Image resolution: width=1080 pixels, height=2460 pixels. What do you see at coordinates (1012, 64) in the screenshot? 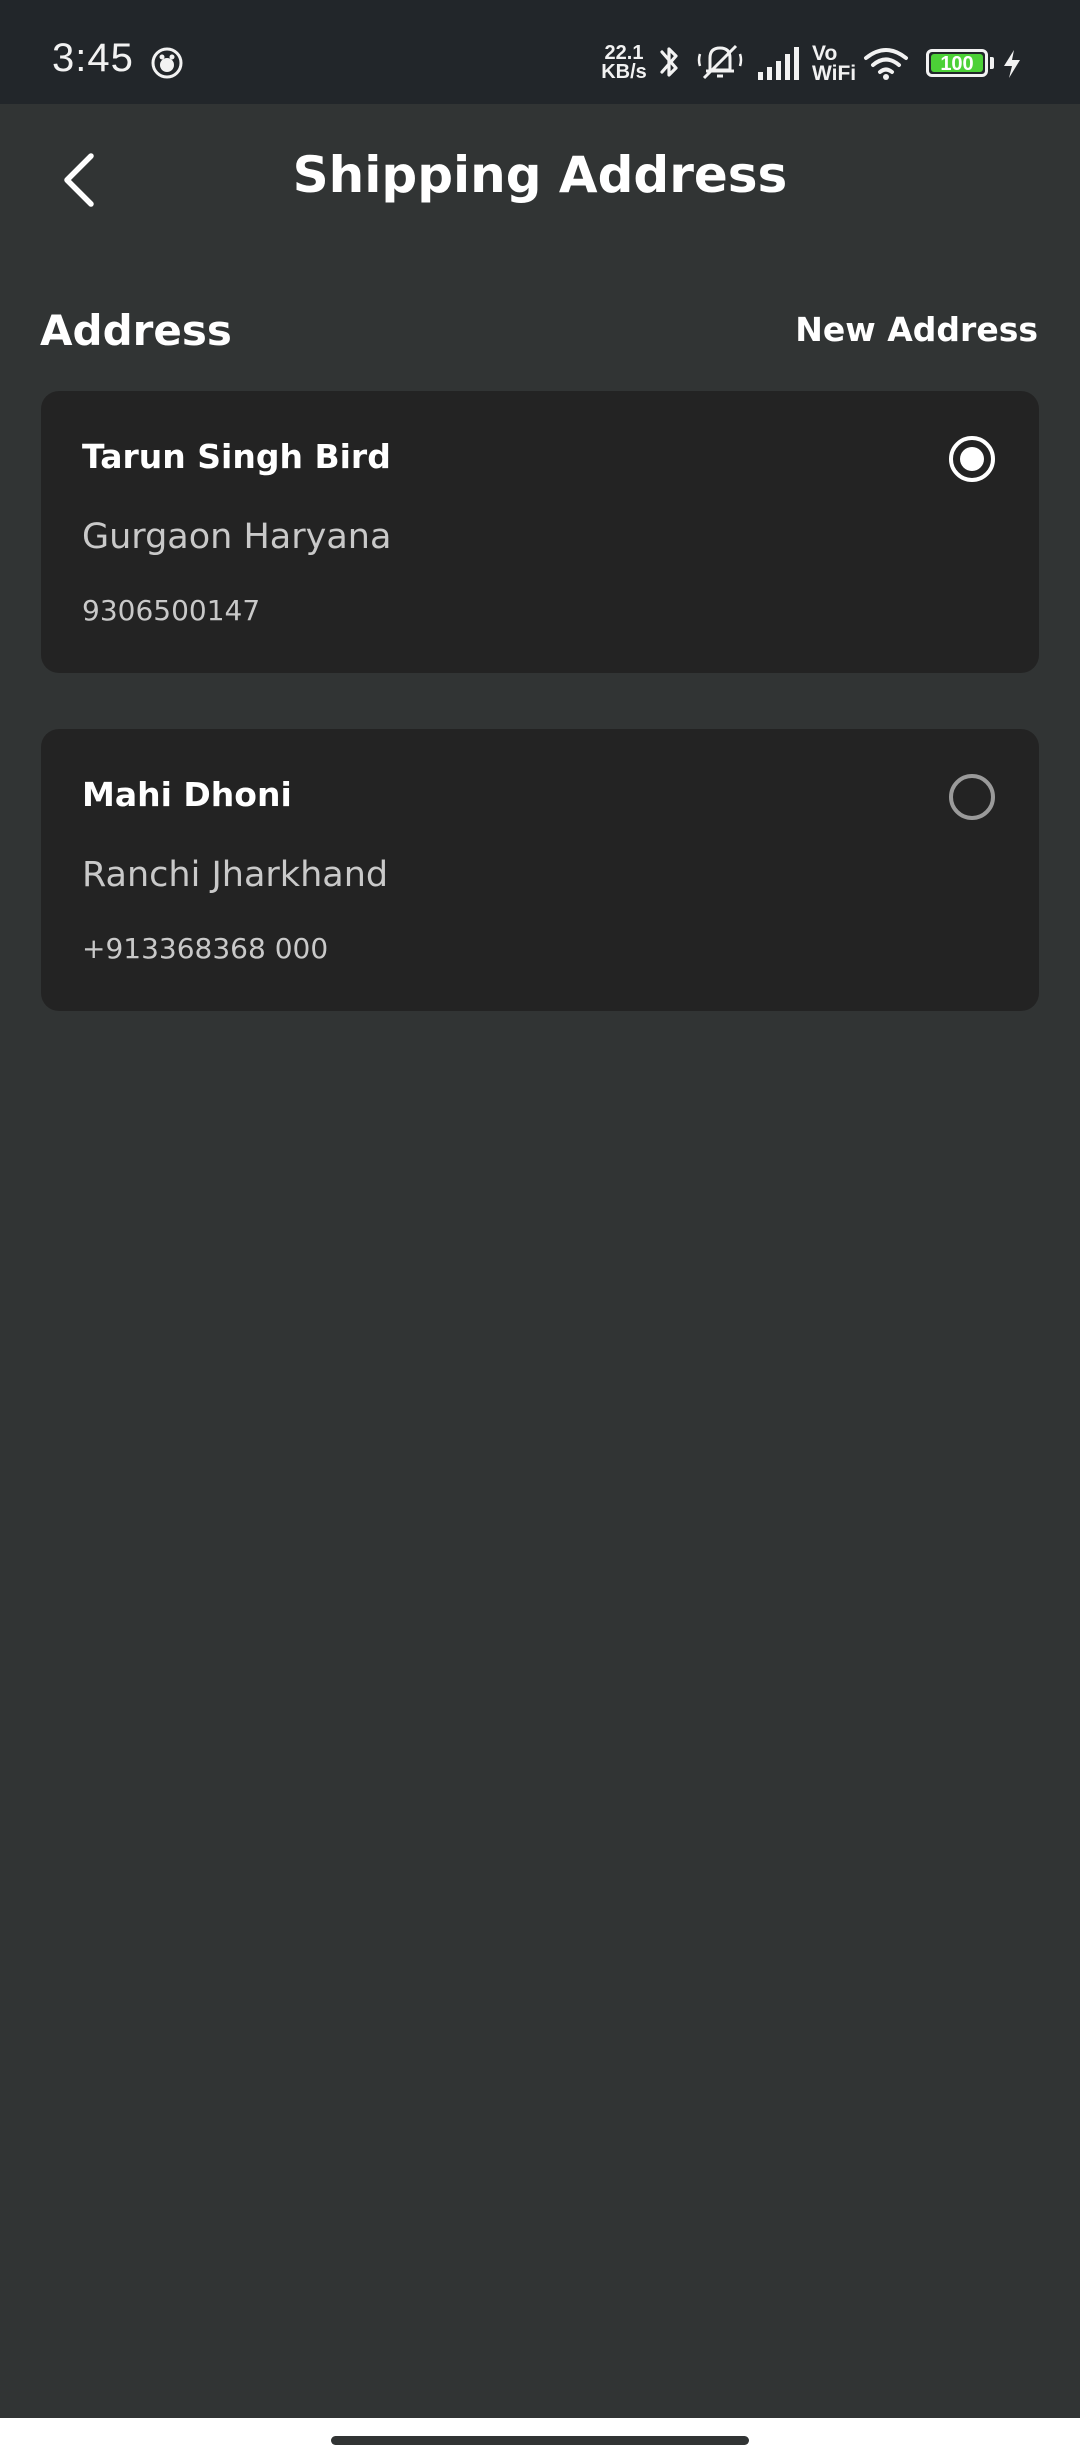
I see `charging-icon` at bounding box center [1012, 64].